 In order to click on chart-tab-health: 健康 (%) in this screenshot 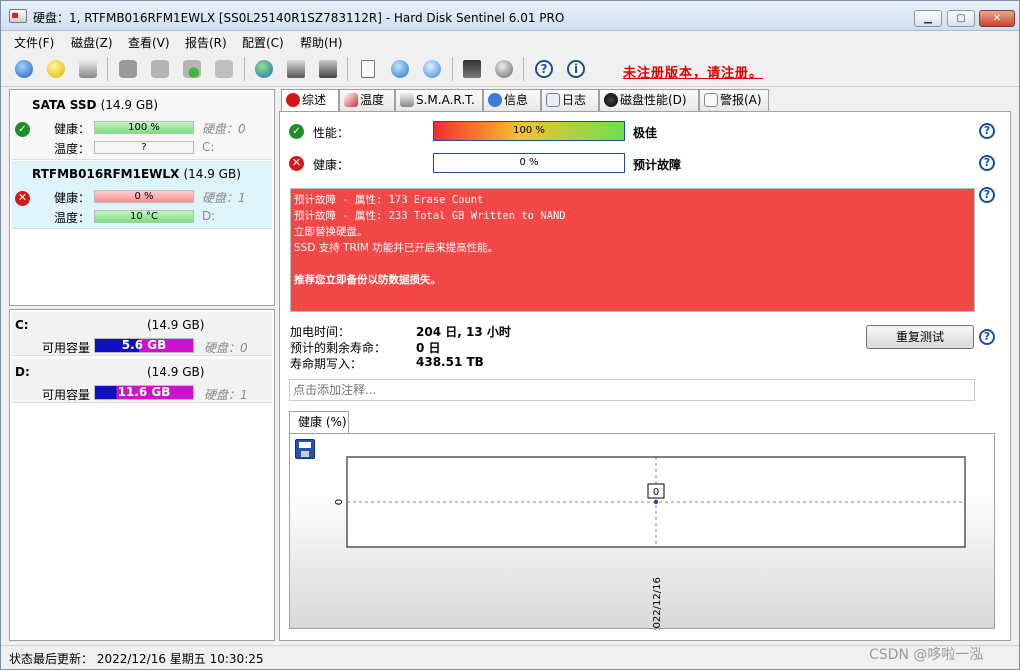, I will do `click(319, 422)`.